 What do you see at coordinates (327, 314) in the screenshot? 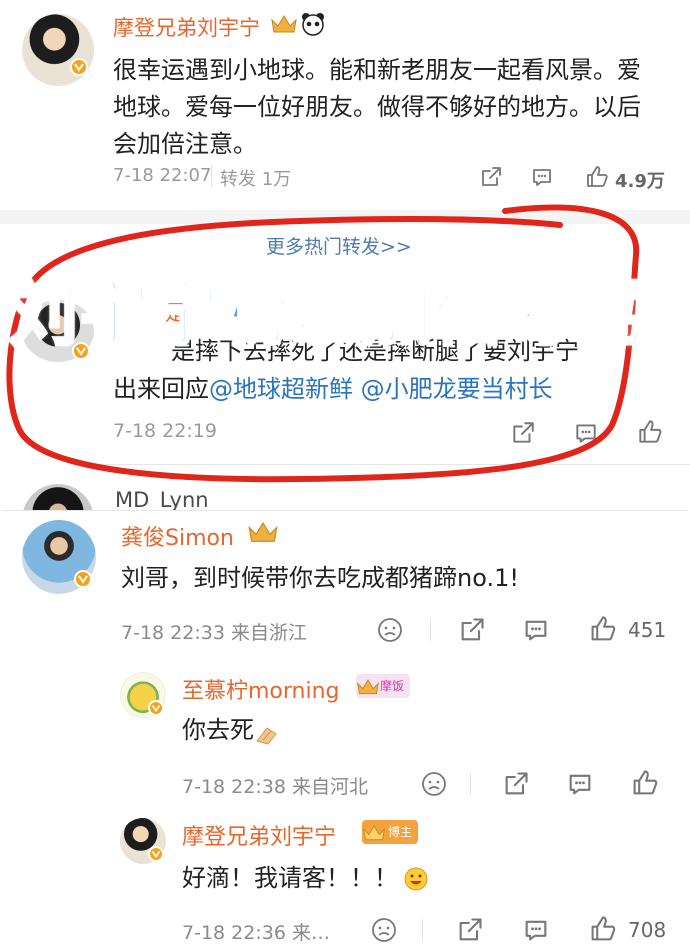
I see `overlay-caption: 刘宇宁粉丝加倍辱骂` at bounding box center [327, 314].